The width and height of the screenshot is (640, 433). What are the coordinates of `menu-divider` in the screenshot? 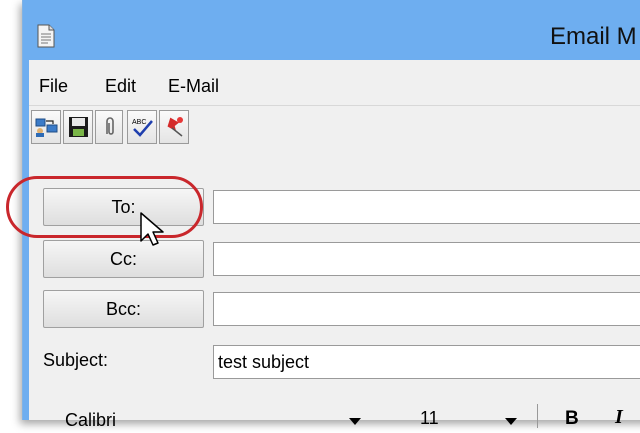 It's located at (334, 105).